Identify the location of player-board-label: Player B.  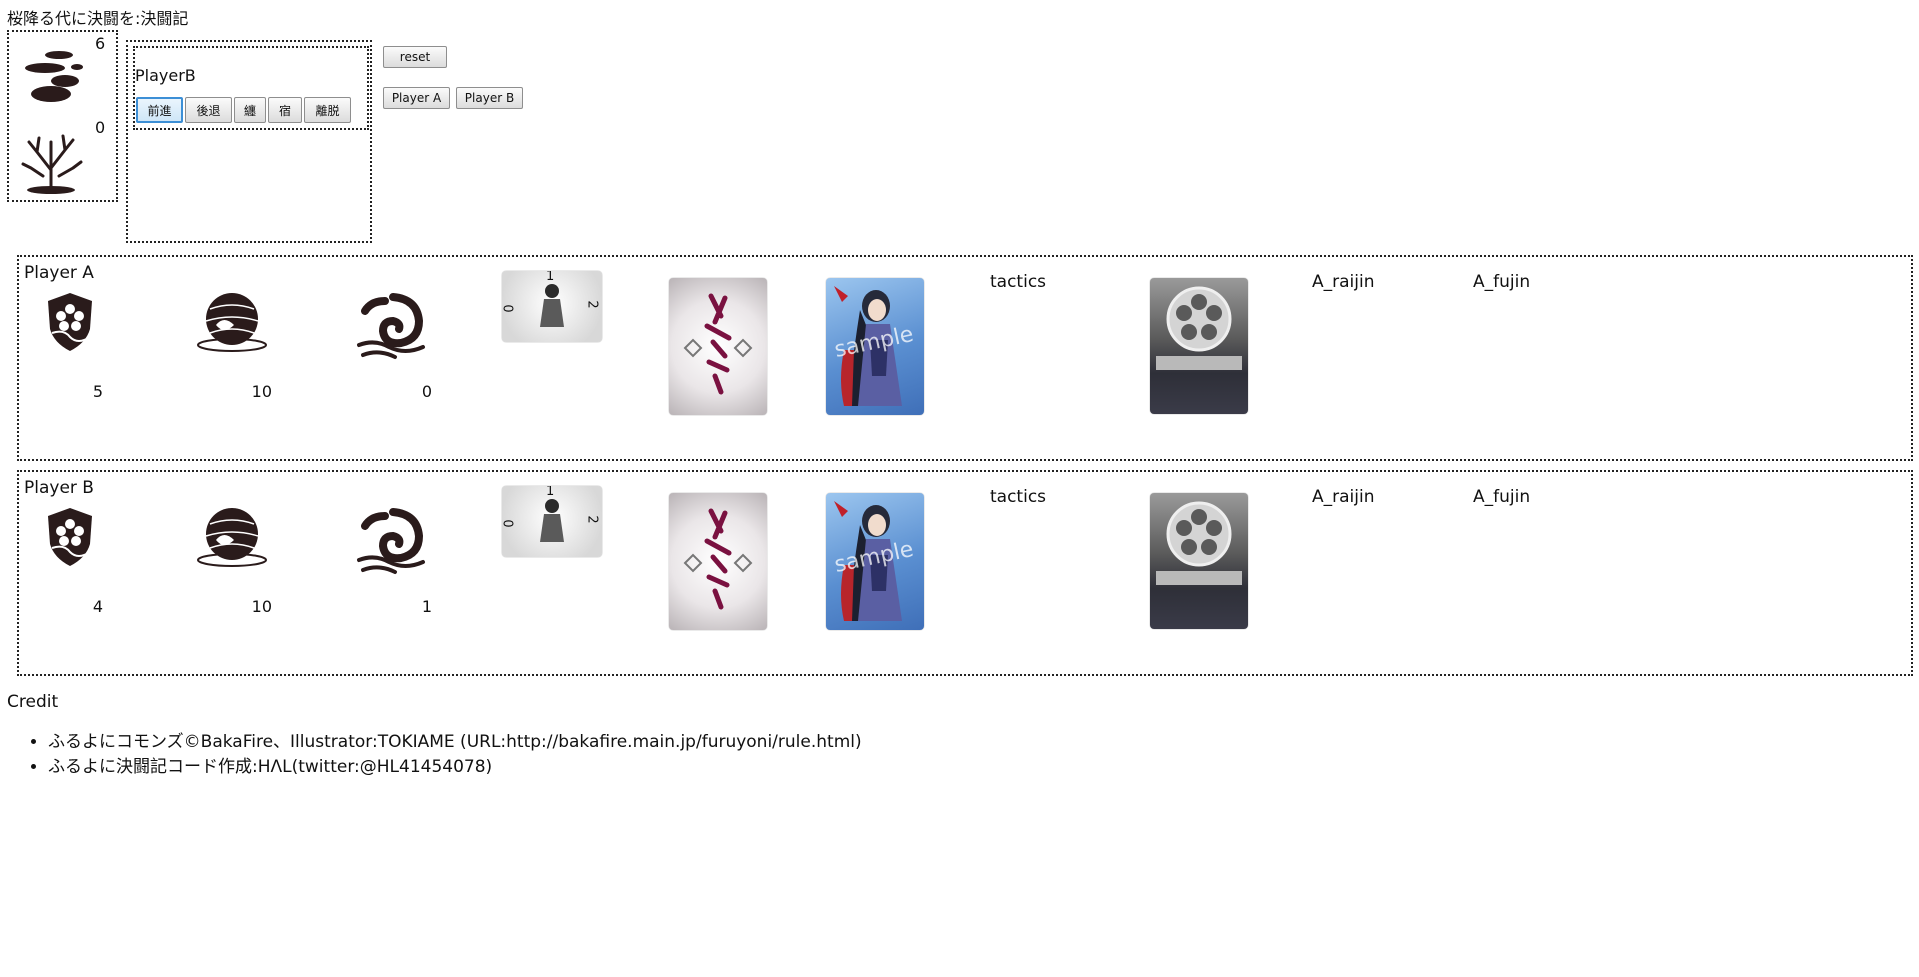
(59, 488).